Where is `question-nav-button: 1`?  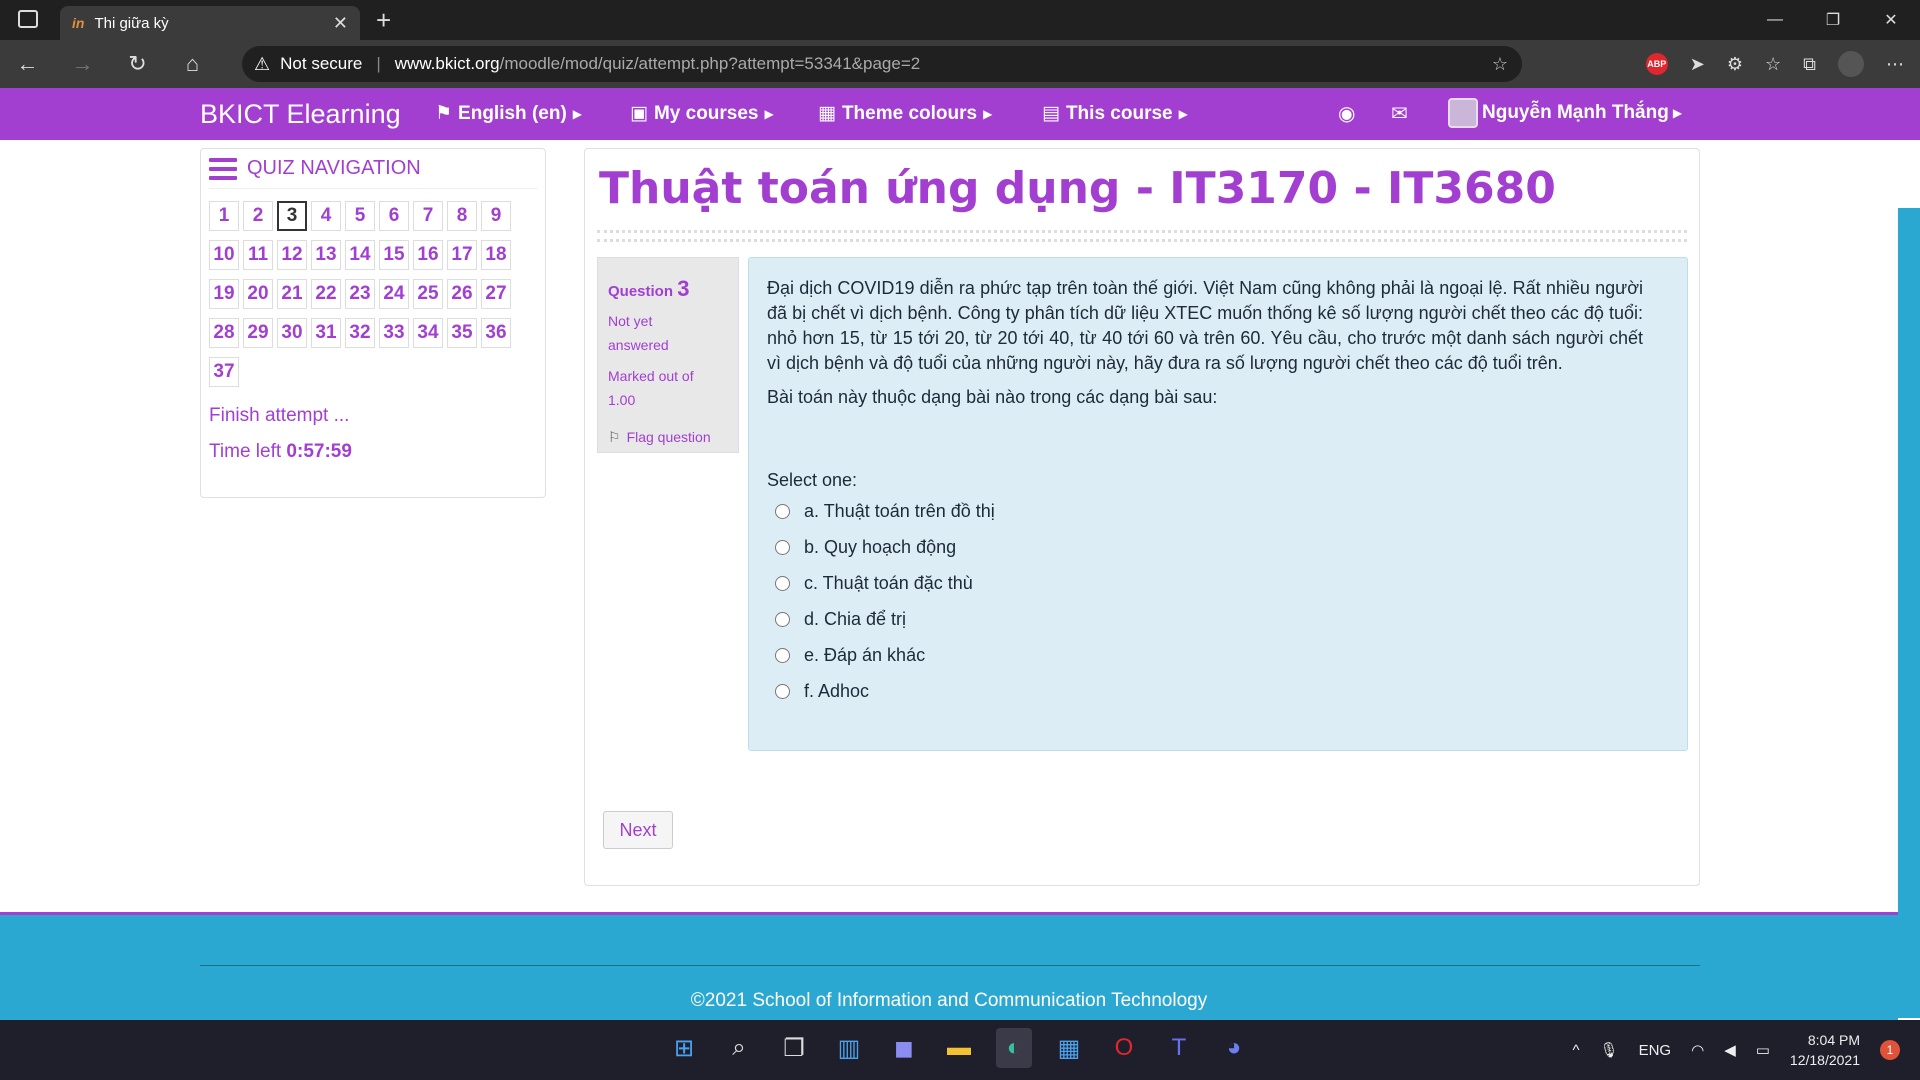 question-nav-button: 1 is located at coordinates (224, 216).